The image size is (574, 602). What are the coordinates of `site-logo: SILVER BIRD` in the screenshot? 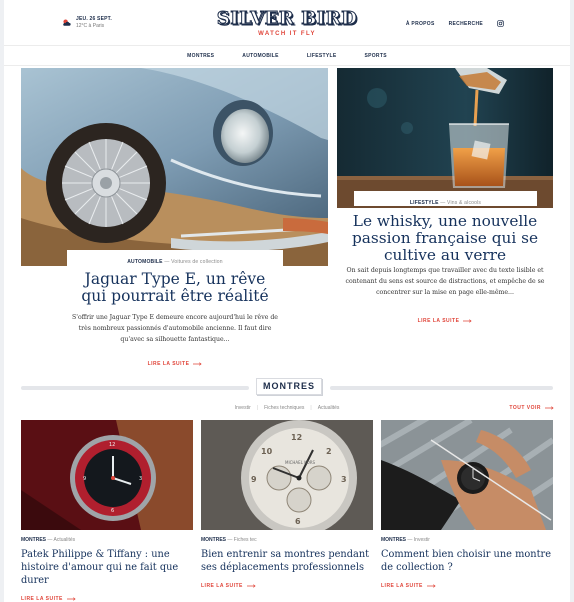 It's located at (286, 19).